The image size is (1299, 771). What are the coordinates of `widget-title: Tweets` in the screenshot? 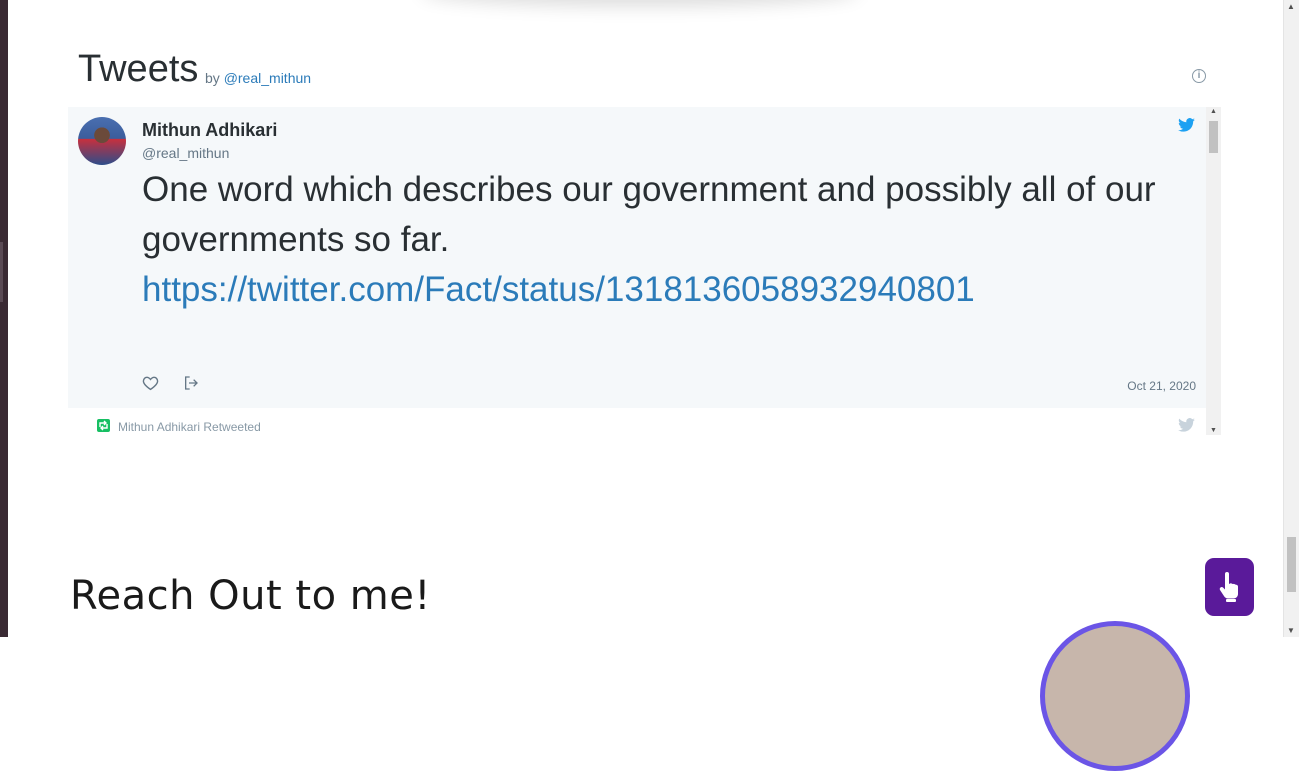 It's located at (138, 69).